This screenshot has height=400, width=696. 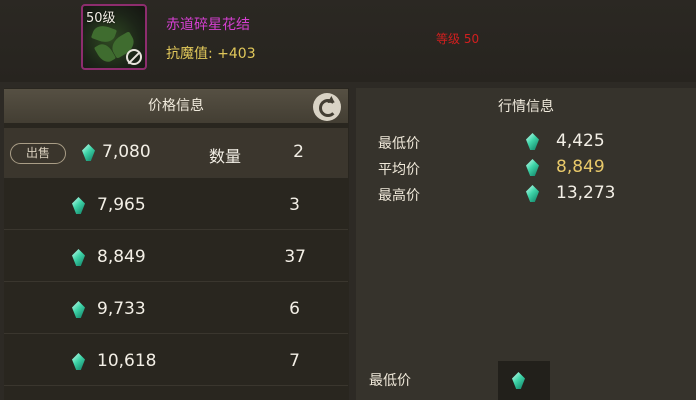 What do you see at coordinates (580, 167) in the screenshot?
I see `avg-price-value: 8,849` at bounding box center [580, 167].